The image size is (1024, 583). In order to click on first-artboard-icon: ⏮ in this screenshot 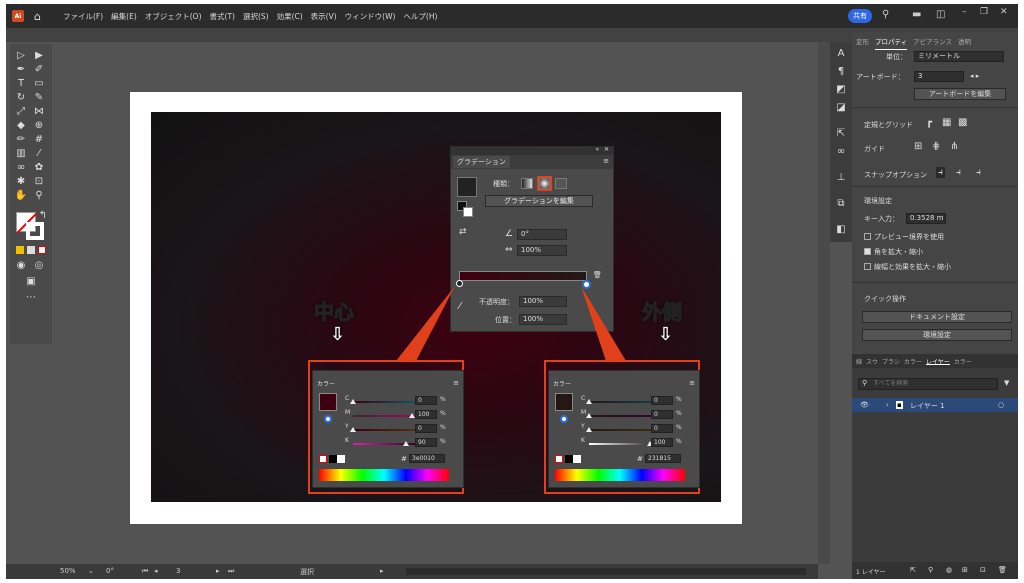, I will do `click(145, 571)`.